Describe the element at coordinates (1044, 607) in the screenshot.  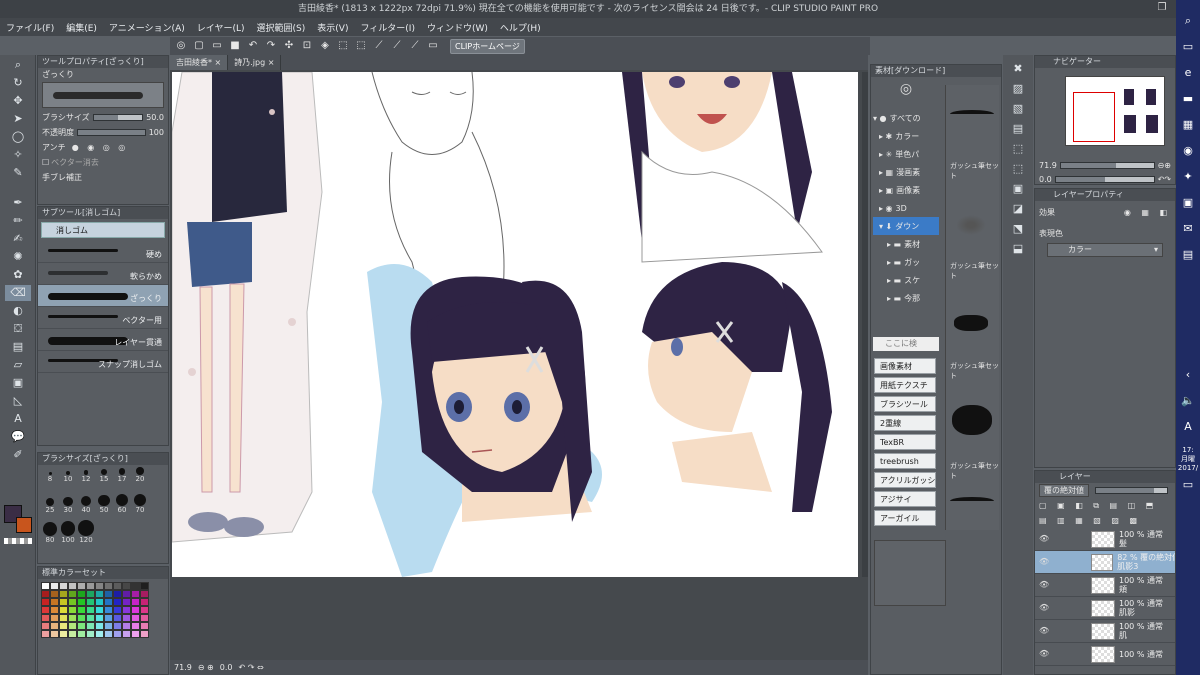
I see `eye-icon: 👁` at that location.